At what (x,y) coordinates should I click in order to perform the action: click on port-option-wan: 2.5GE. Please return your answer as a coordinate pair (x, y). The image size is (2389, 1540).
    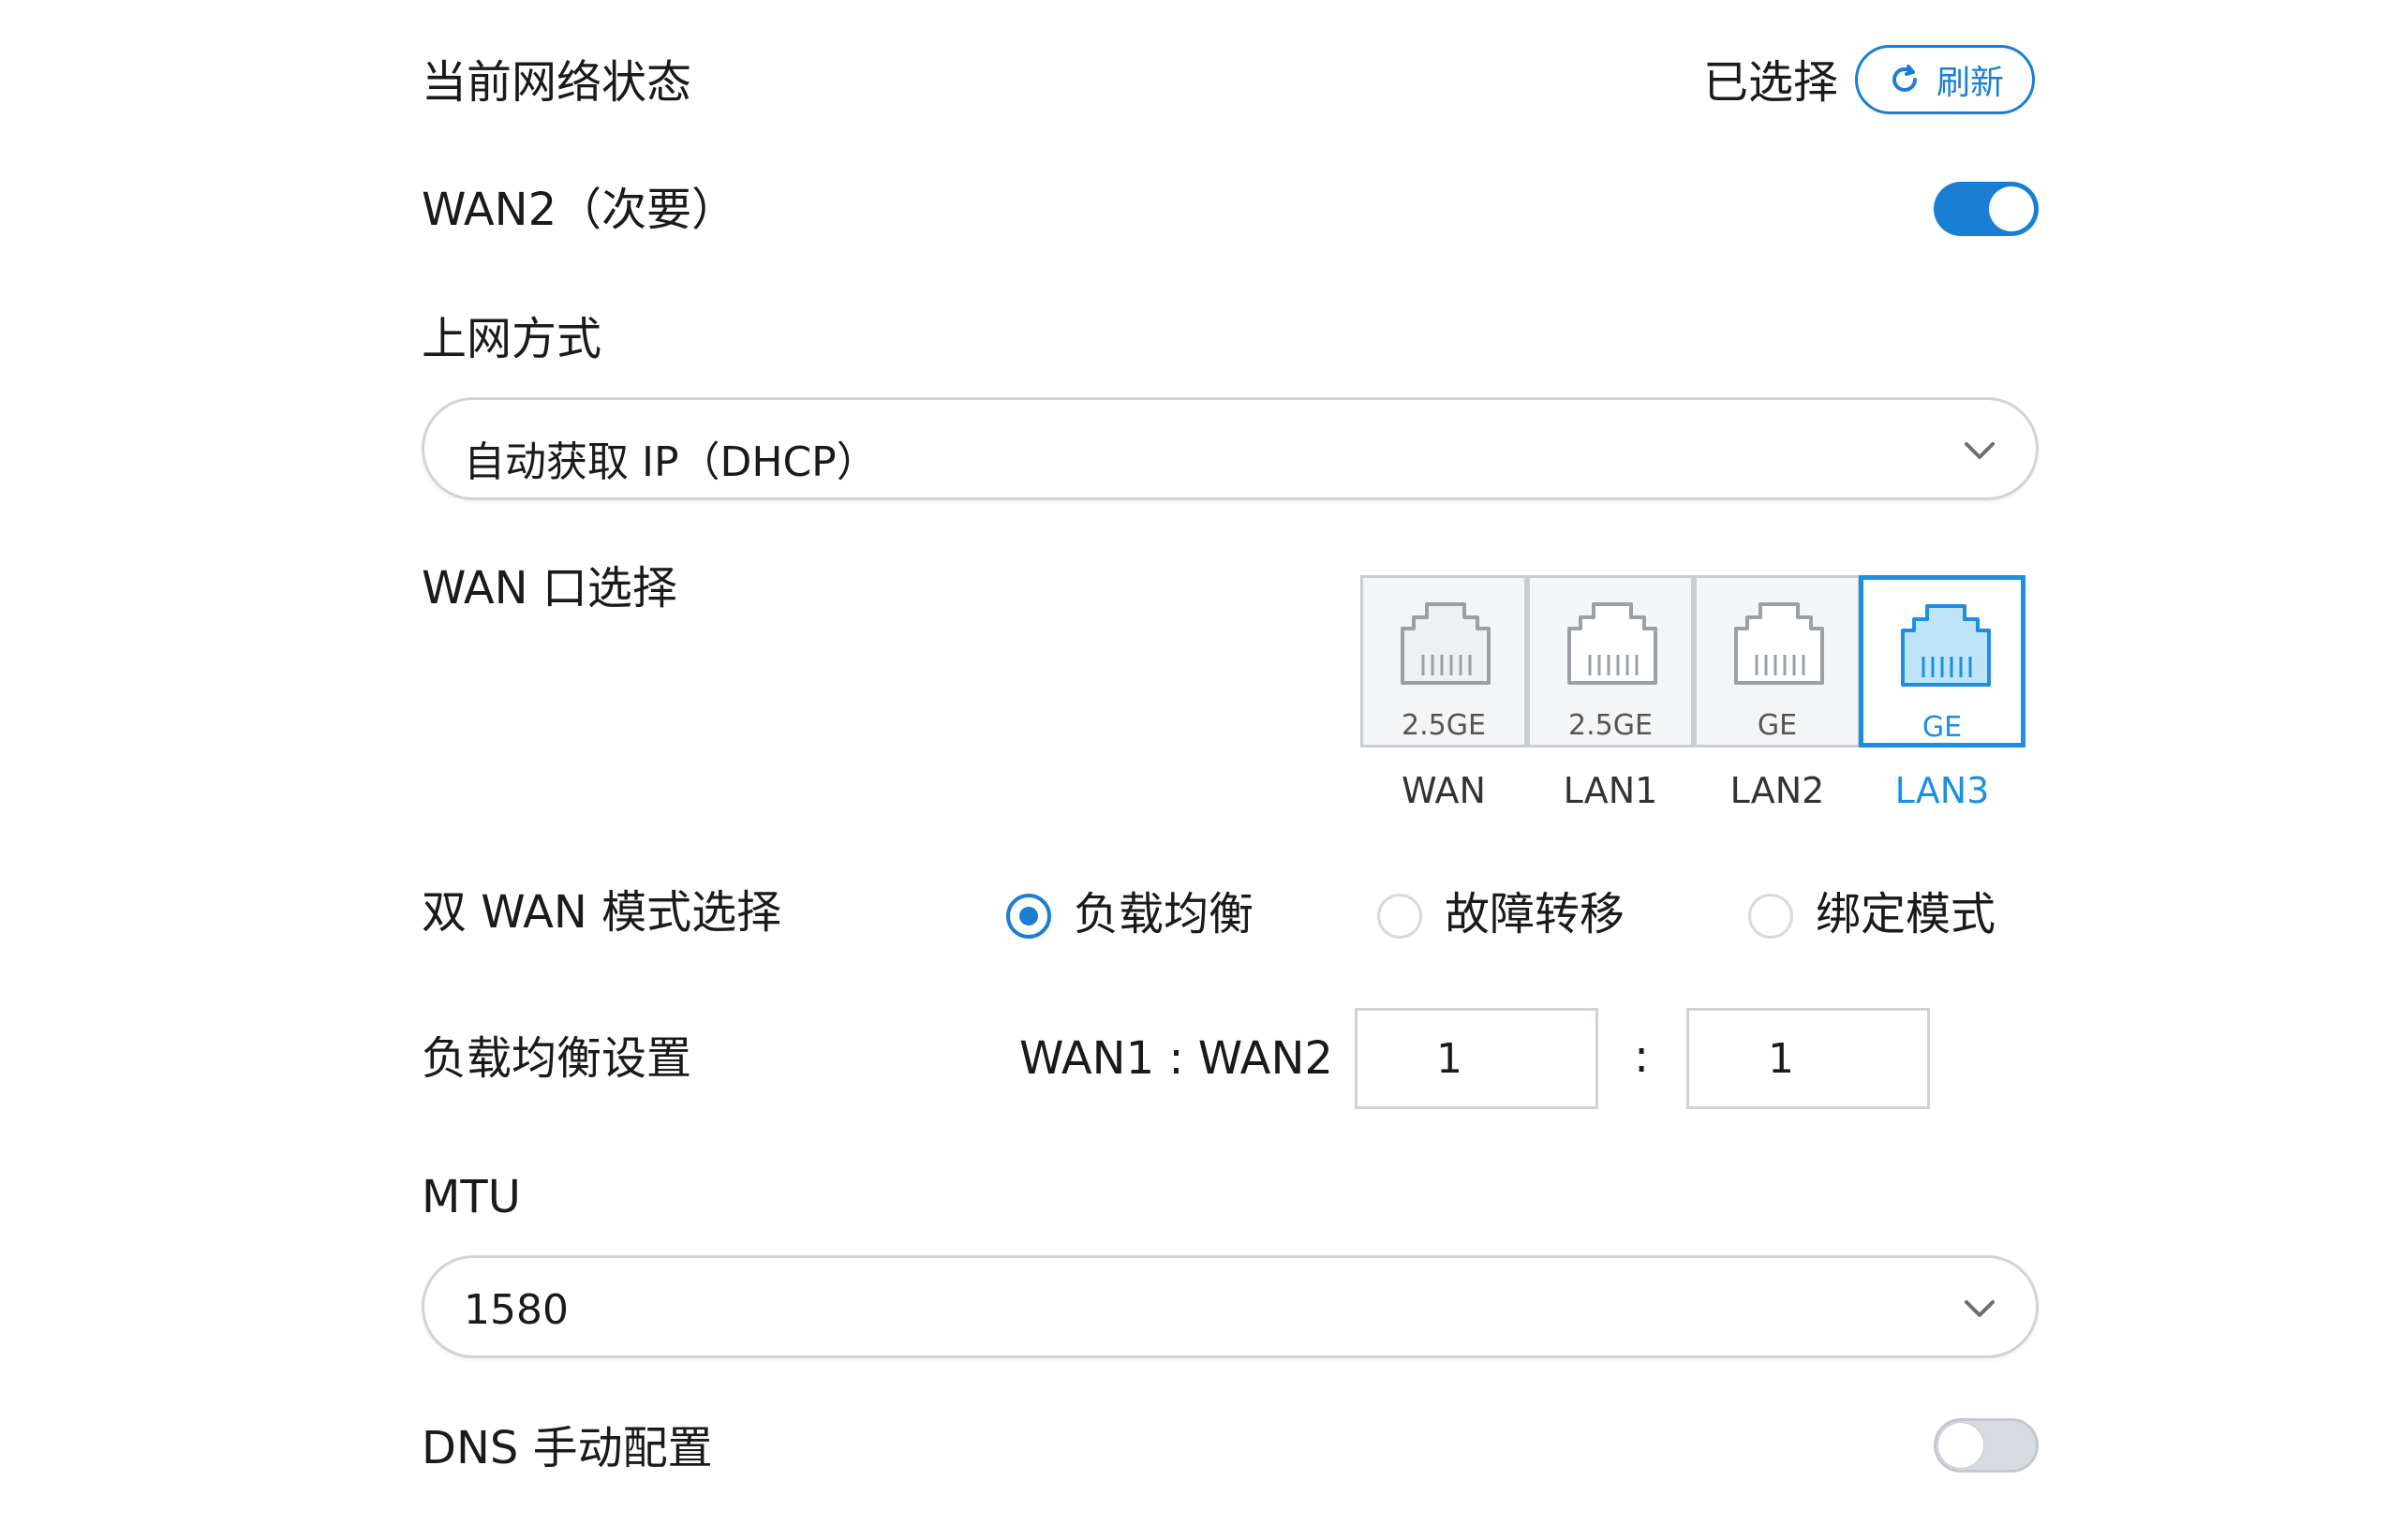
    Looking at the image, I should click on (1443, 661).